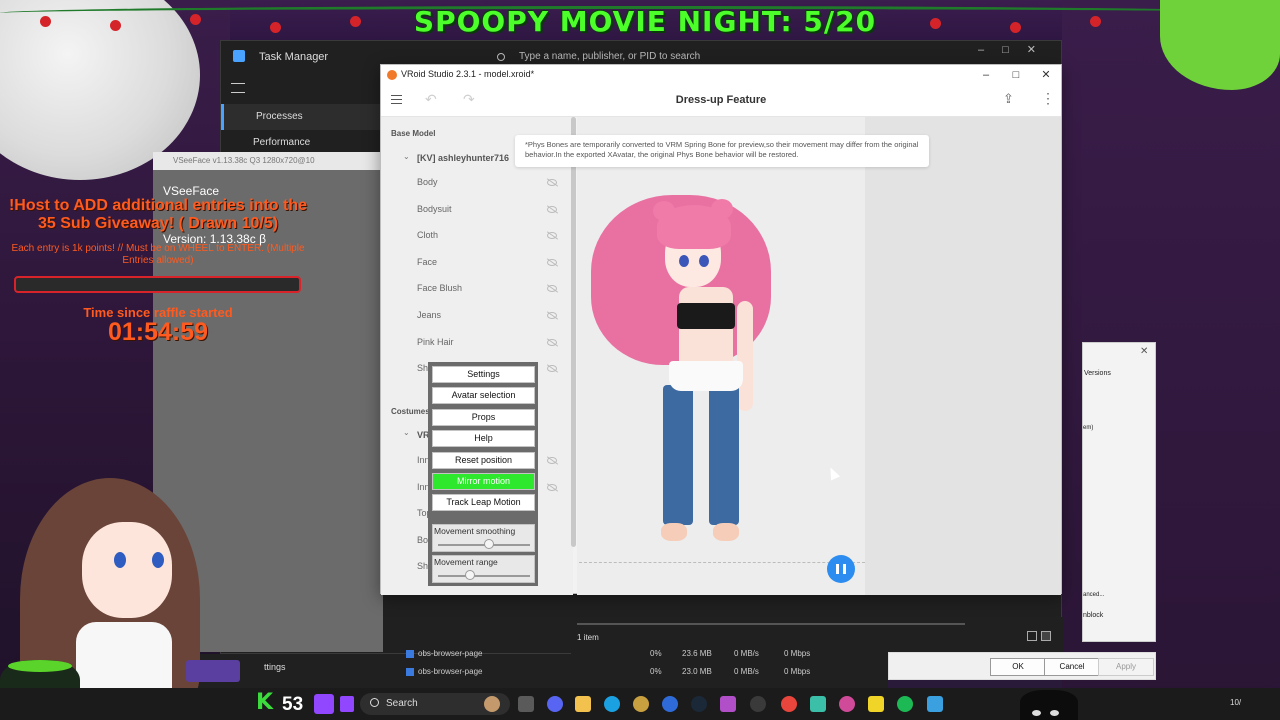 The height and width of the screenshot is (720, 1280). I want to click on grid-view-icon, so click(1046, 636).